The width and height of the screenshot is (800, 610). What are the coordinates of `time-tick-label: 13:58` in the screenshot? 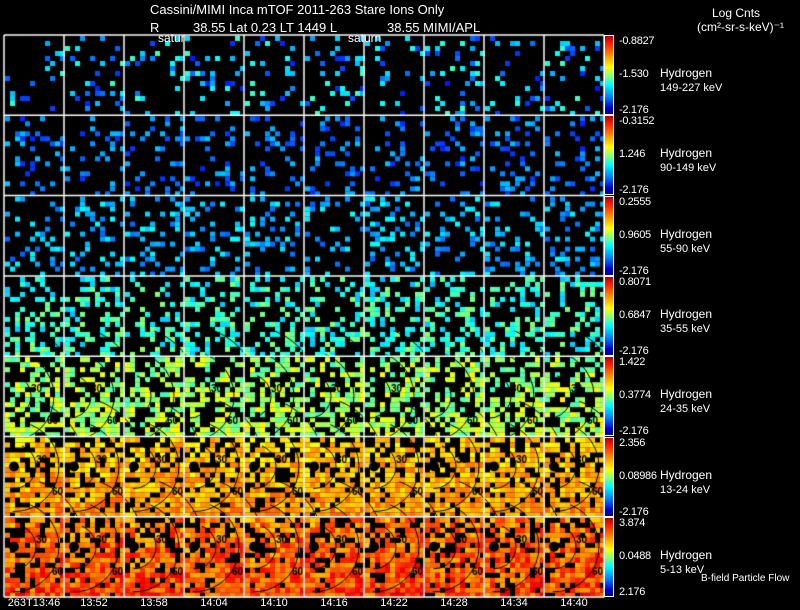 It's located at (154, 603).